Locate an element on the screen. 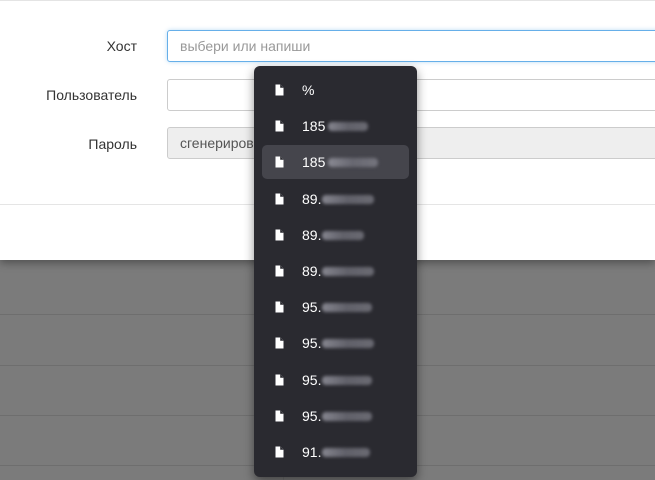 This screenshot has height=480, width=655. host-option-label: 91. is located at coordinates (312, 452).